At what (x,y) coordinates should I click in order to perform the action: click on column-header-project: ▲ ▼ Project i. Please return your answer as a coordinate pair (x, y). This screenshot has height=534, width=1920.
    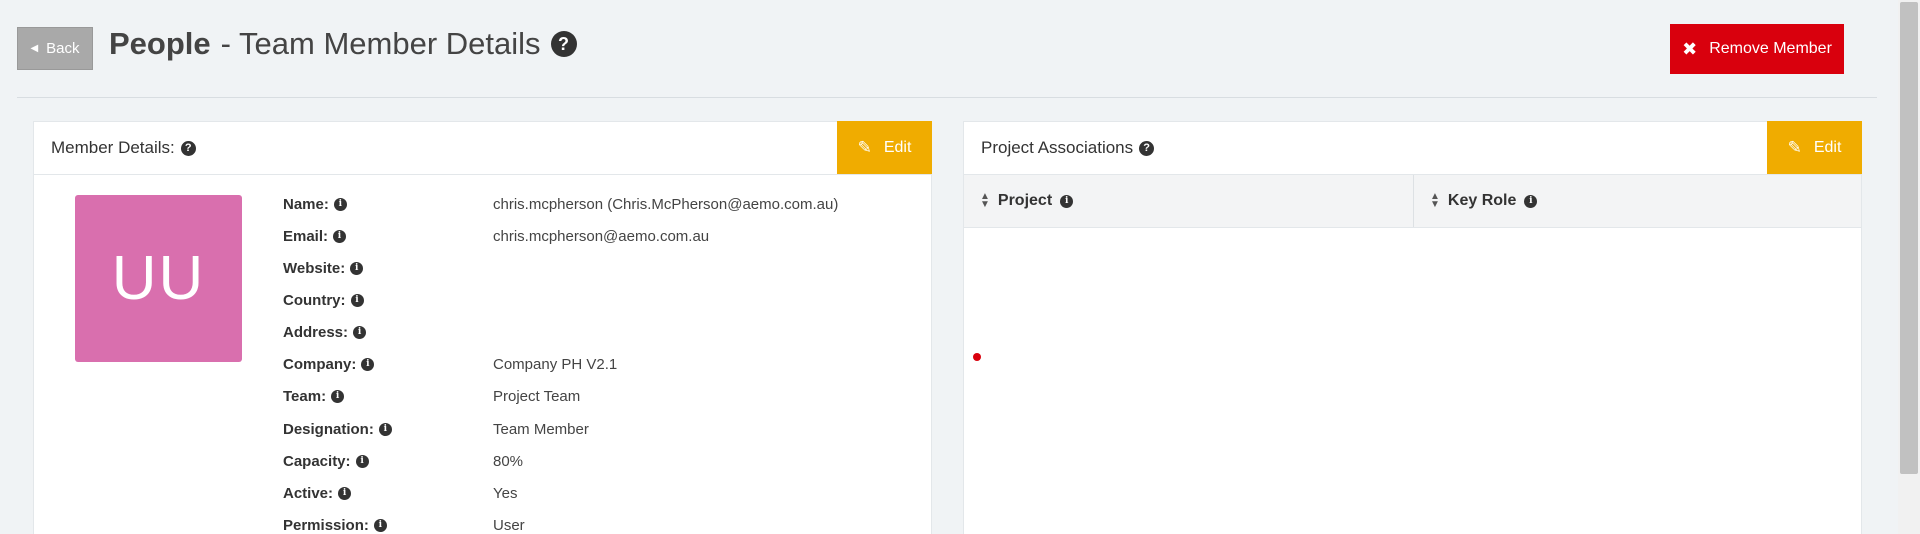
    Looking at the image, I should click on (1189, 201).